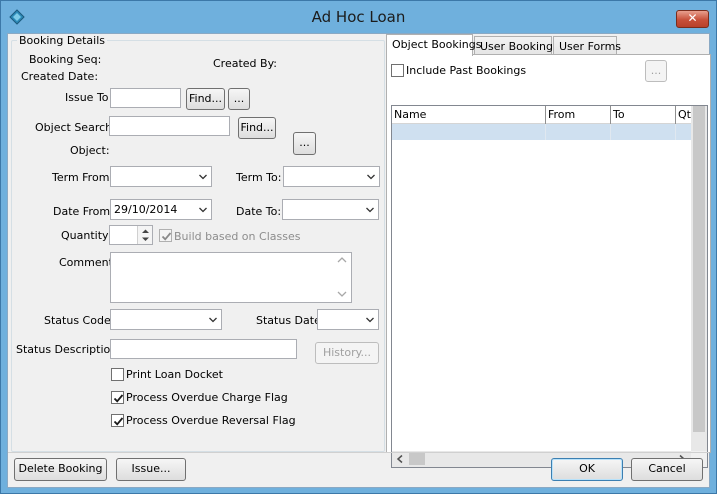 The height and width of the screenshot is (494, 717). I want to click on grid-header: Name From To Qty, so click(542, 115).